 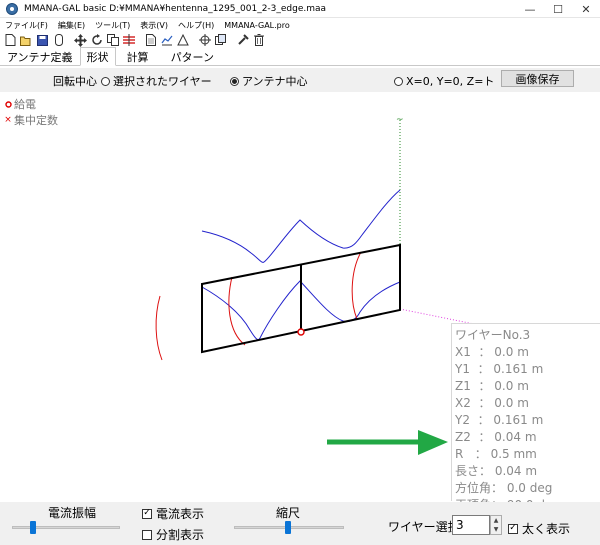 I want to click on tools-icon, so click(x=242, y=40).